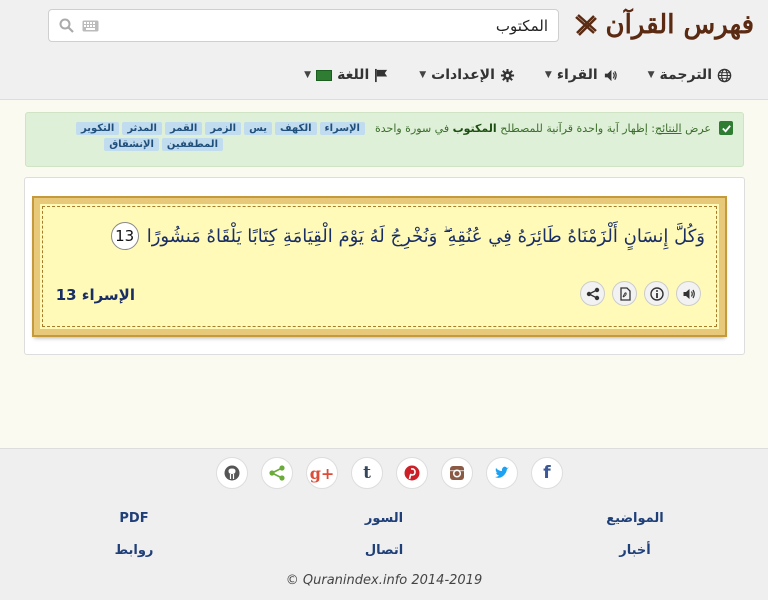 This screenshot has height=600, width=768. I want to click on github-icon, so click(232, 473).